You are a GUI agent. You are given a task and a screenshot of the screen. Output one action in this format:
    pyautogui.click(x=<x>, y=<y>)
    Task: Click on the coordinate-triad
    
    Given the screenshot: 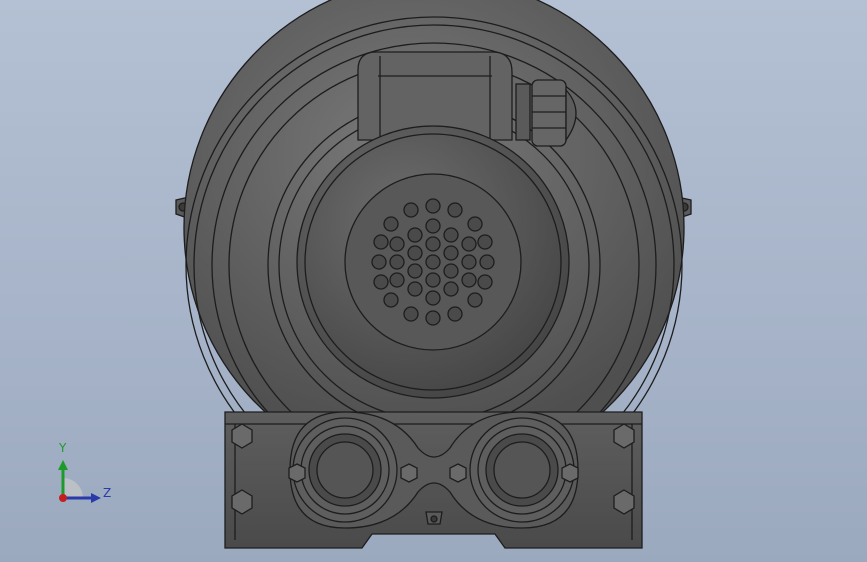 What is the action you would take?
    pyautogui.click(x=79, y=481)
    